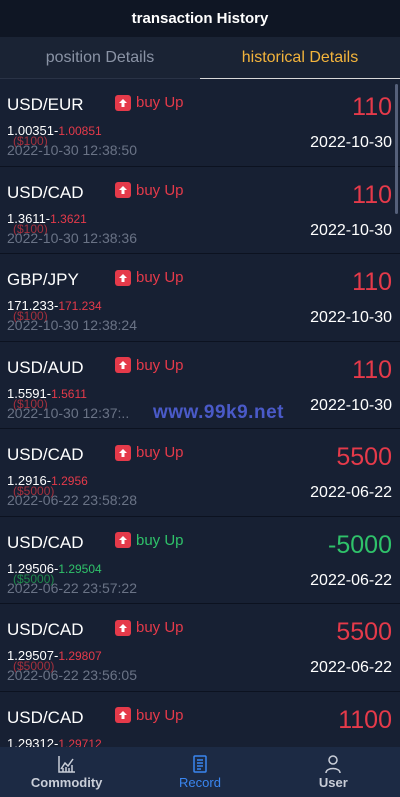  Describe the element at coordinates (80, 656) in the screenshot. I see `record-close-price: 1.29807` at that location.